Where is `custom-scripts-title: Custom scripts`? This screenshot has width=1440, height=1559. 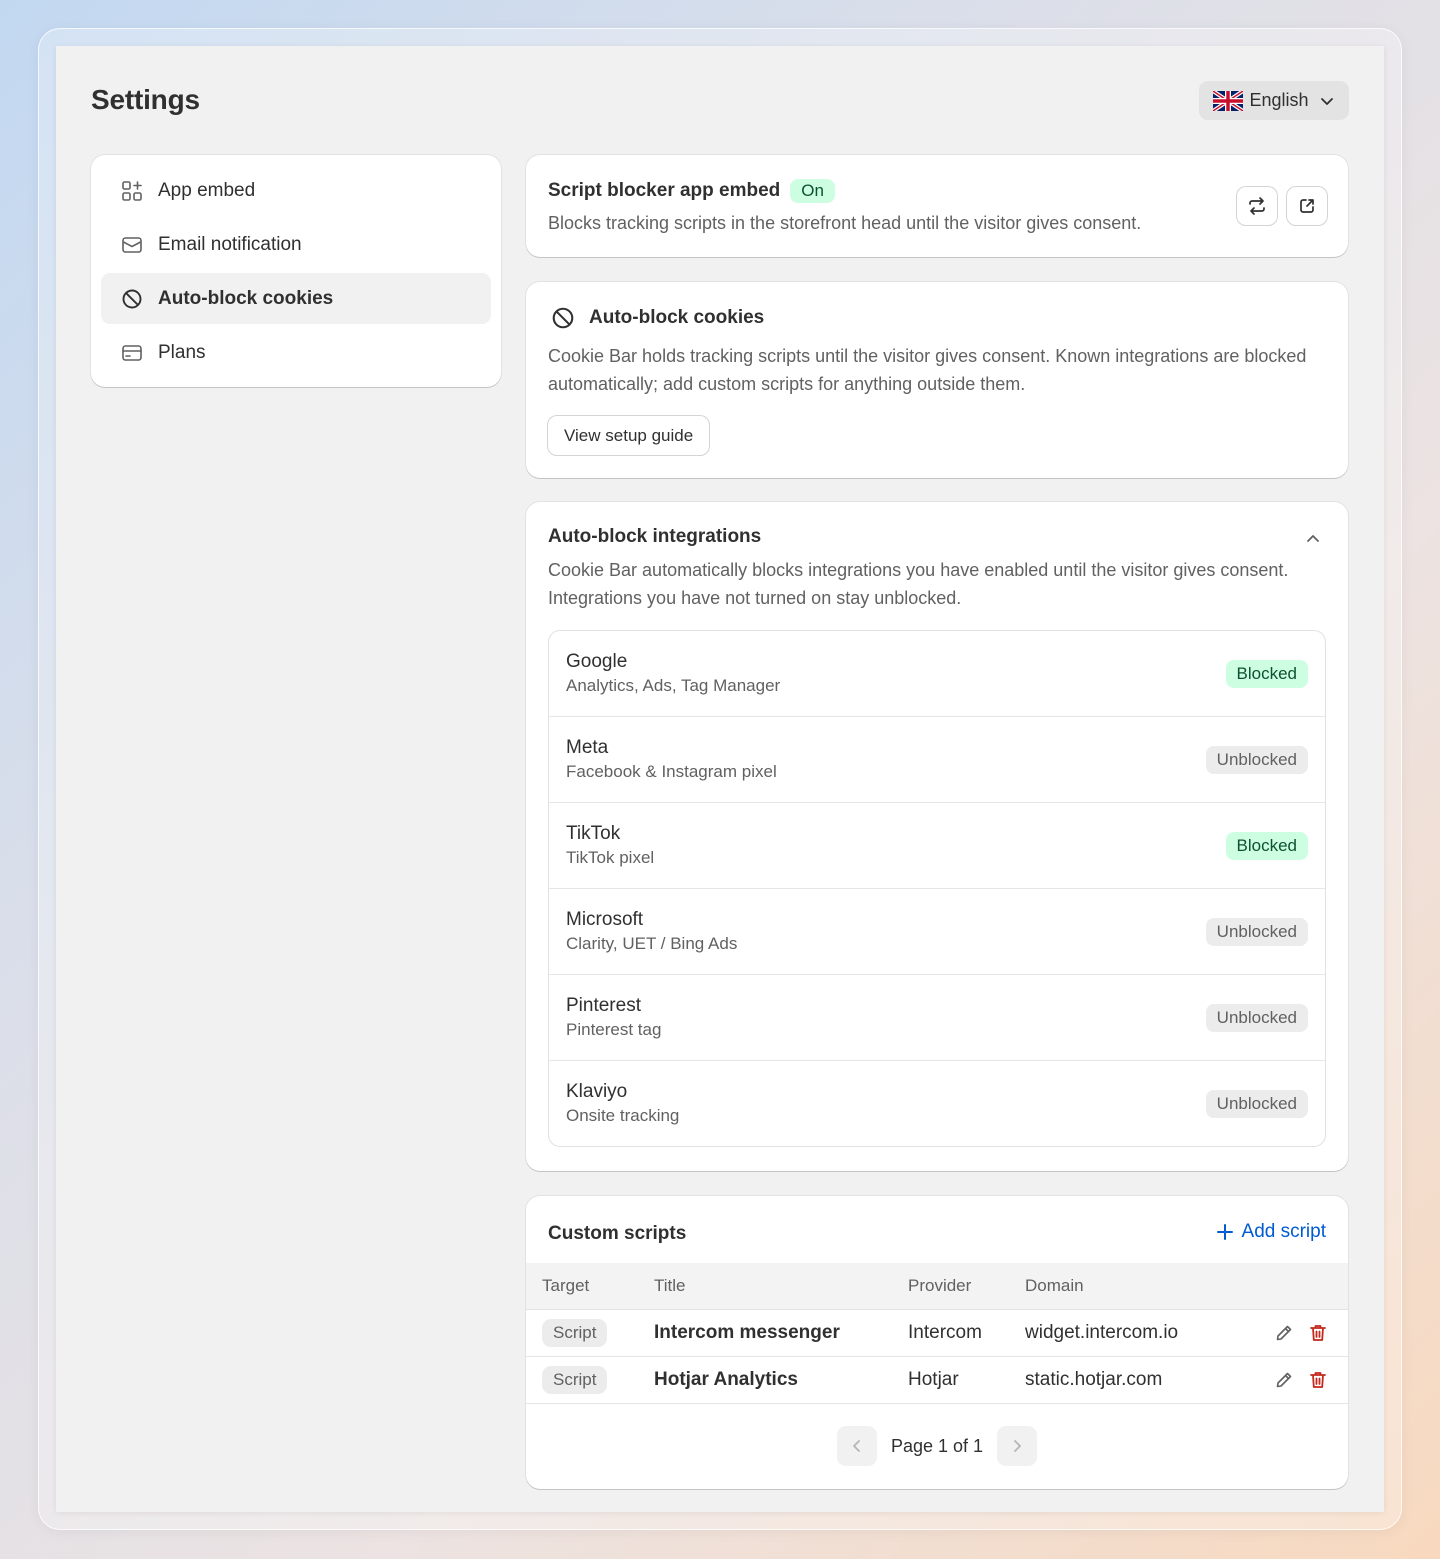
custom-scripts-title: Custom scripts is located at coordinates (617, 1233).